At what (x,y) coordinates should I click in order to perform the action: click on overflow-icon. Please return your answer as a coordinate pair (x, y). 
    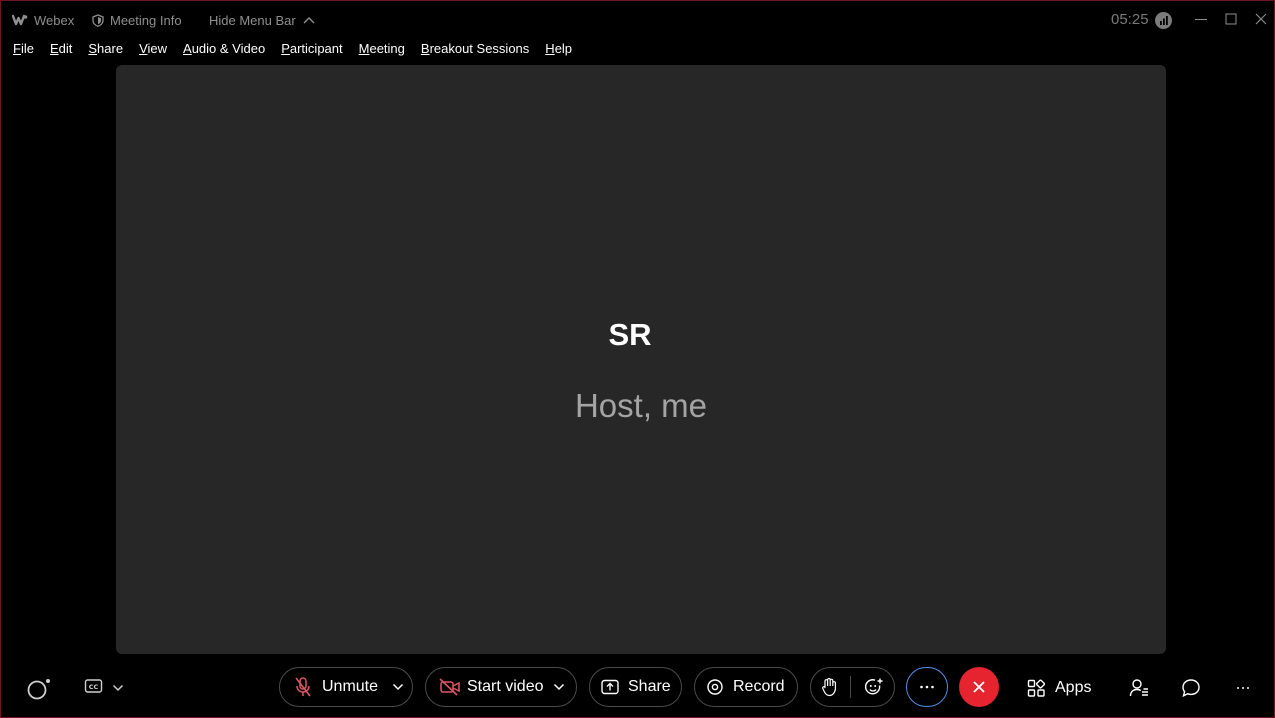
    Looking at the image, I should click on (1243, 688).